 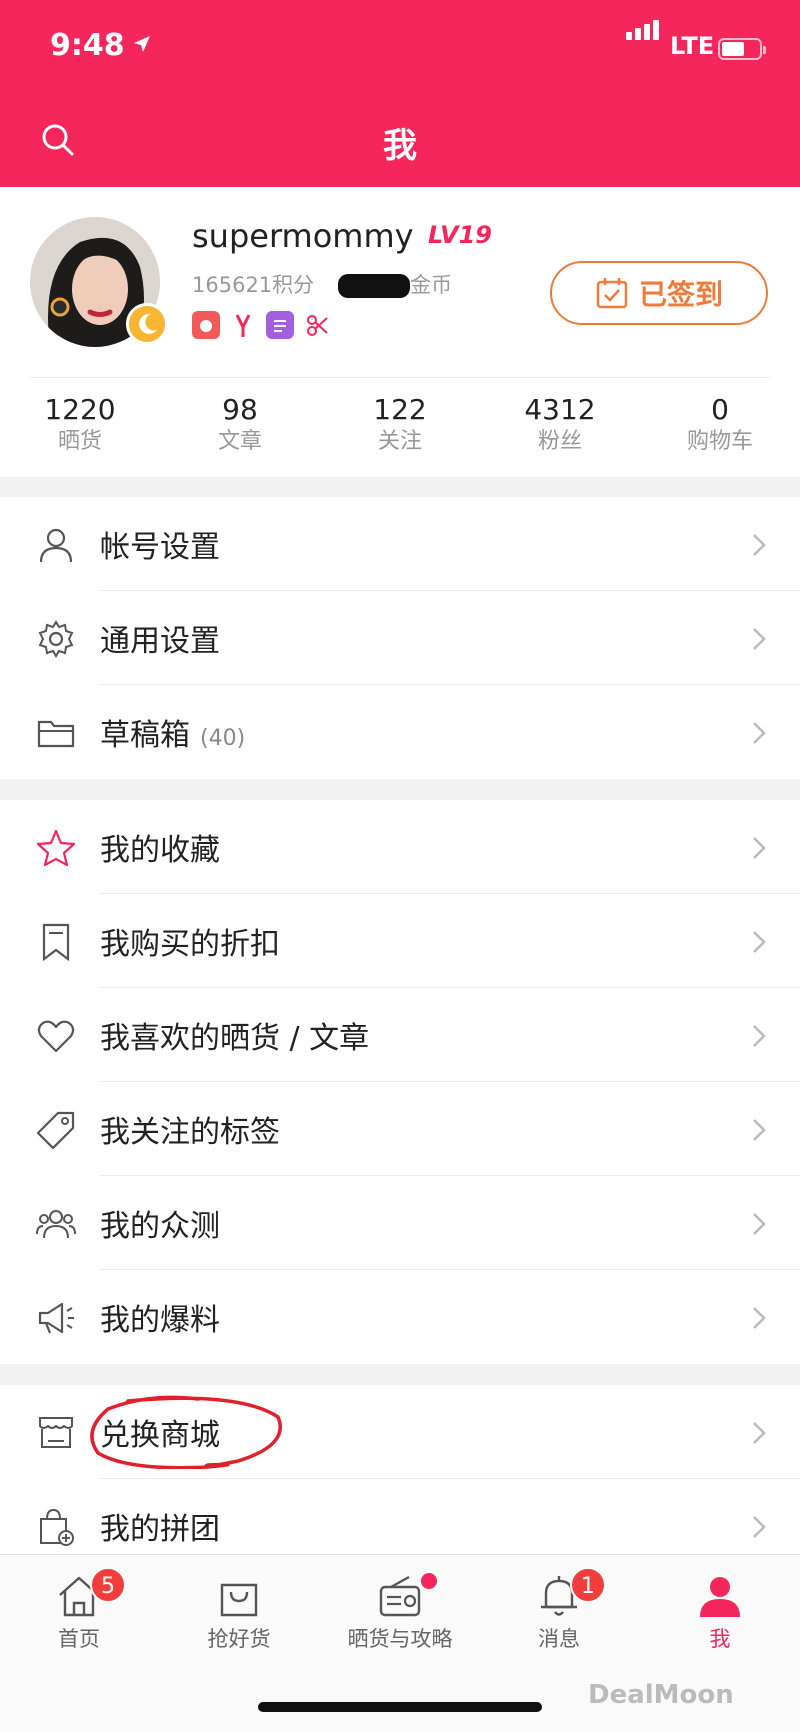 I want to click on page-title: 我, so click(x=400, y=146).